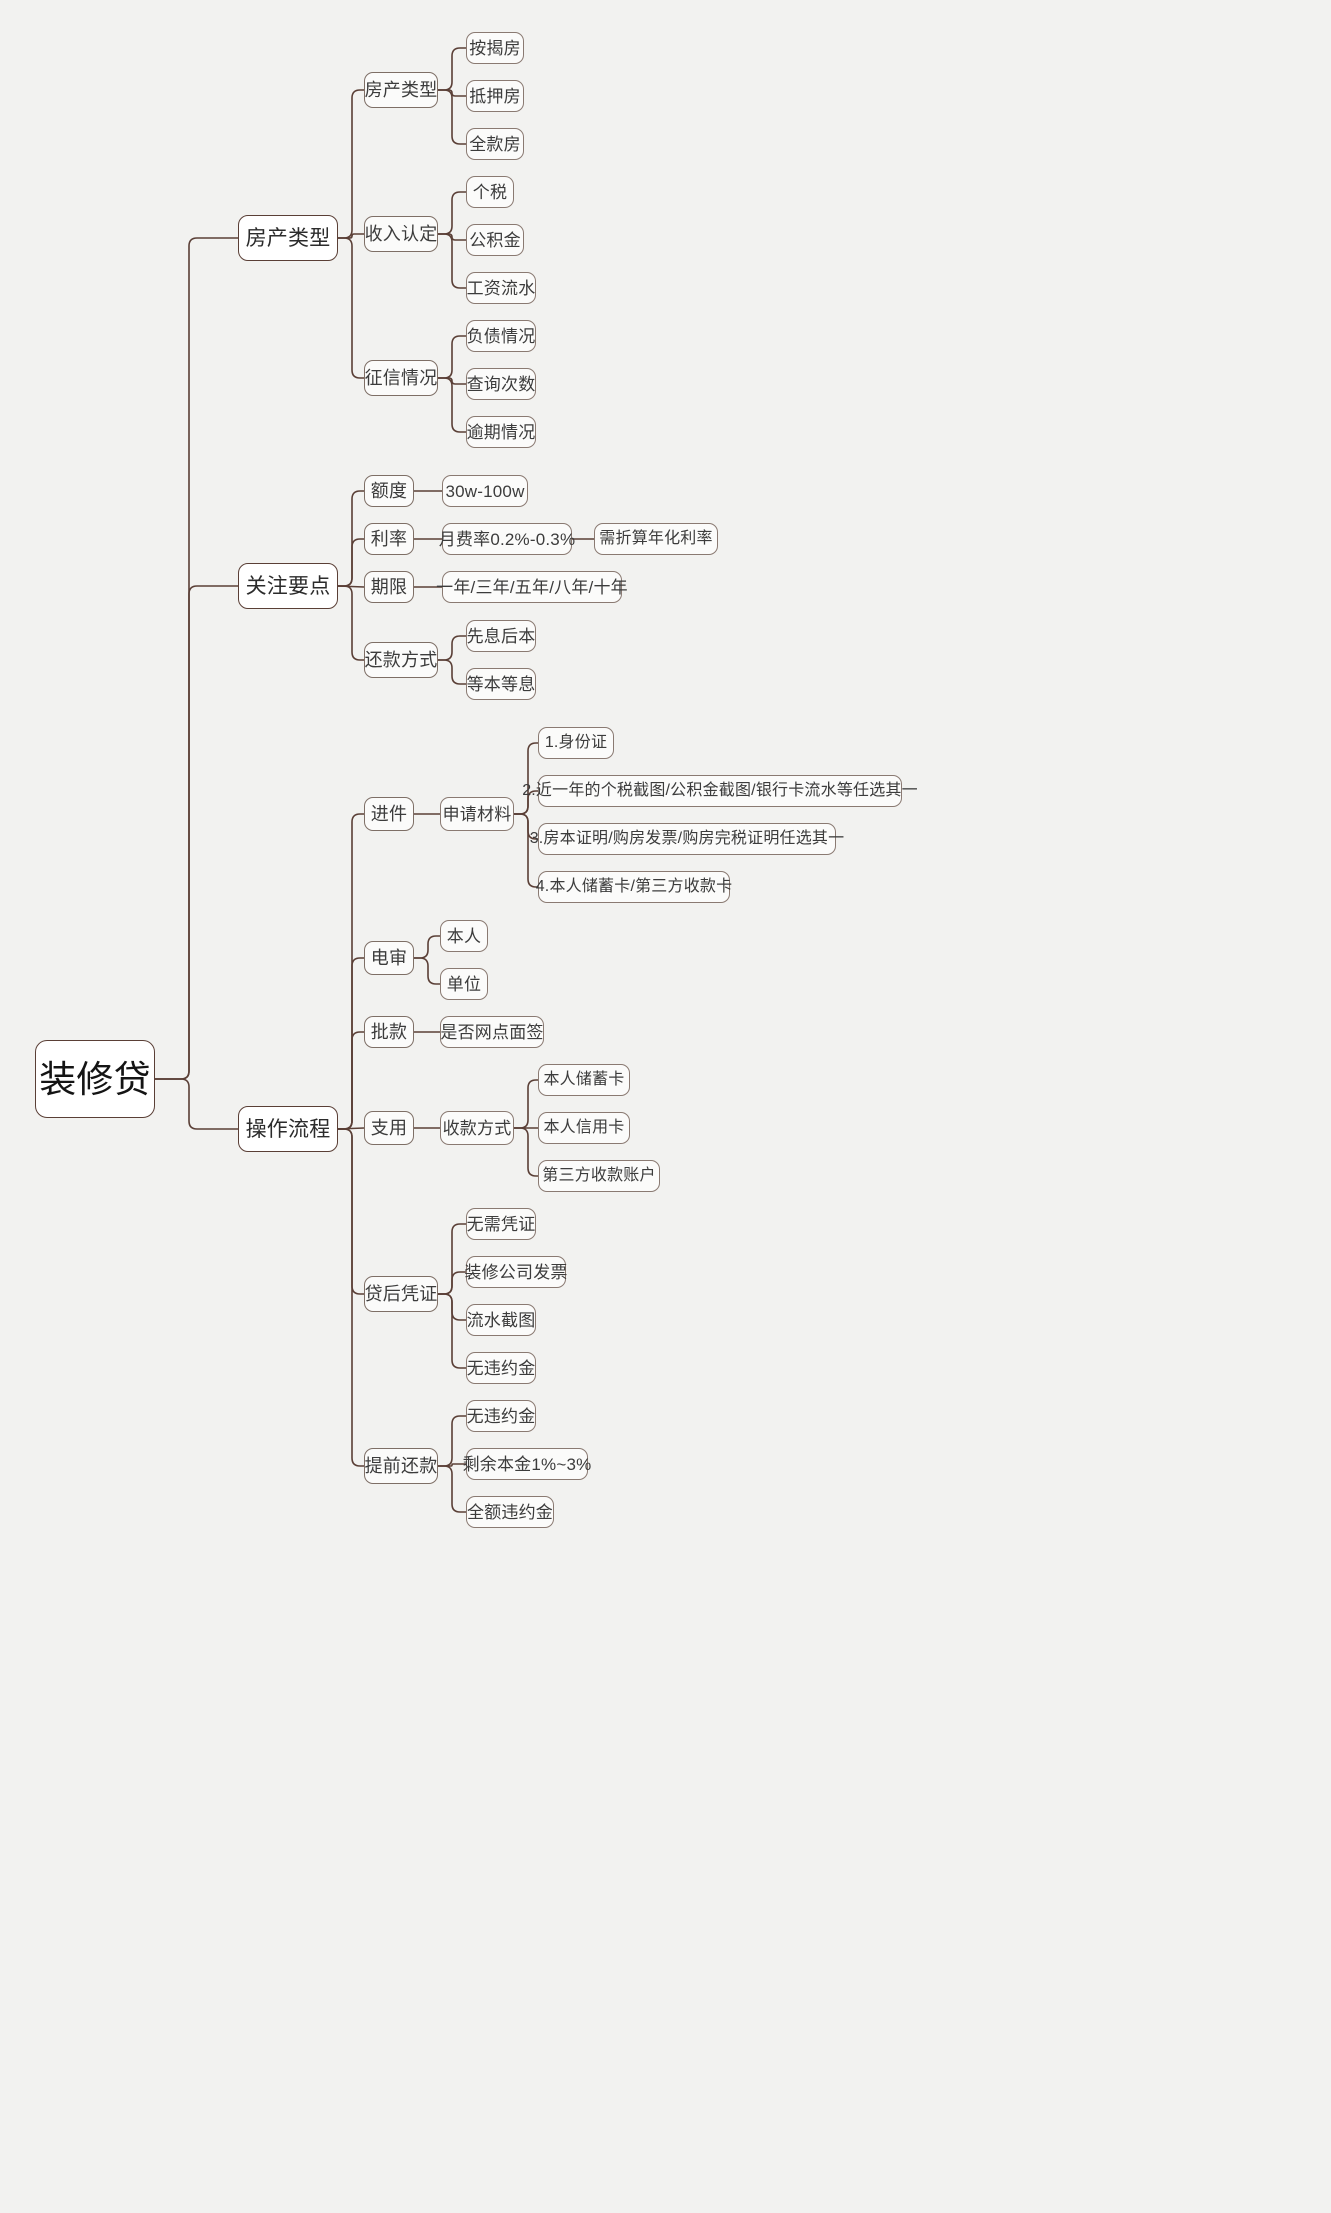 The width and height of the screenshot is (1331, 2213). Describe the element at coordinates (510, 1512) in the screenshot. I see `mindmap-node-b3c6l3: 全额违约金` at that location.